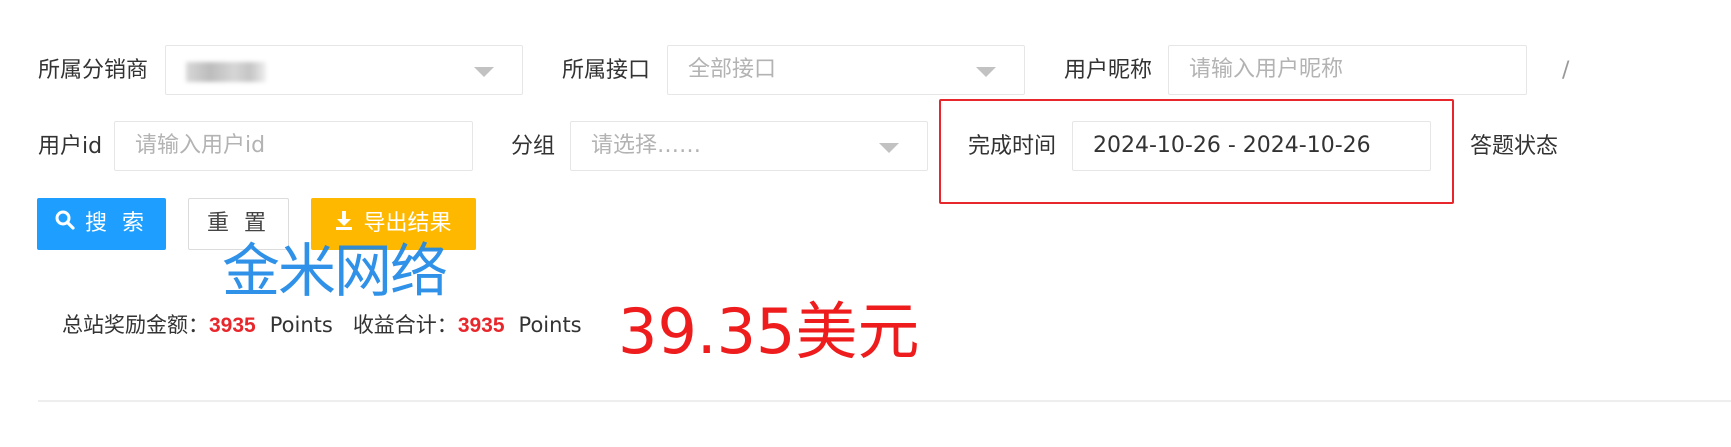 This screenshot has height=447, width=1731. Describe the element at coordinates (1012, 146) in the screenshot. I see `finish-time-label: 完成时间` at that location.